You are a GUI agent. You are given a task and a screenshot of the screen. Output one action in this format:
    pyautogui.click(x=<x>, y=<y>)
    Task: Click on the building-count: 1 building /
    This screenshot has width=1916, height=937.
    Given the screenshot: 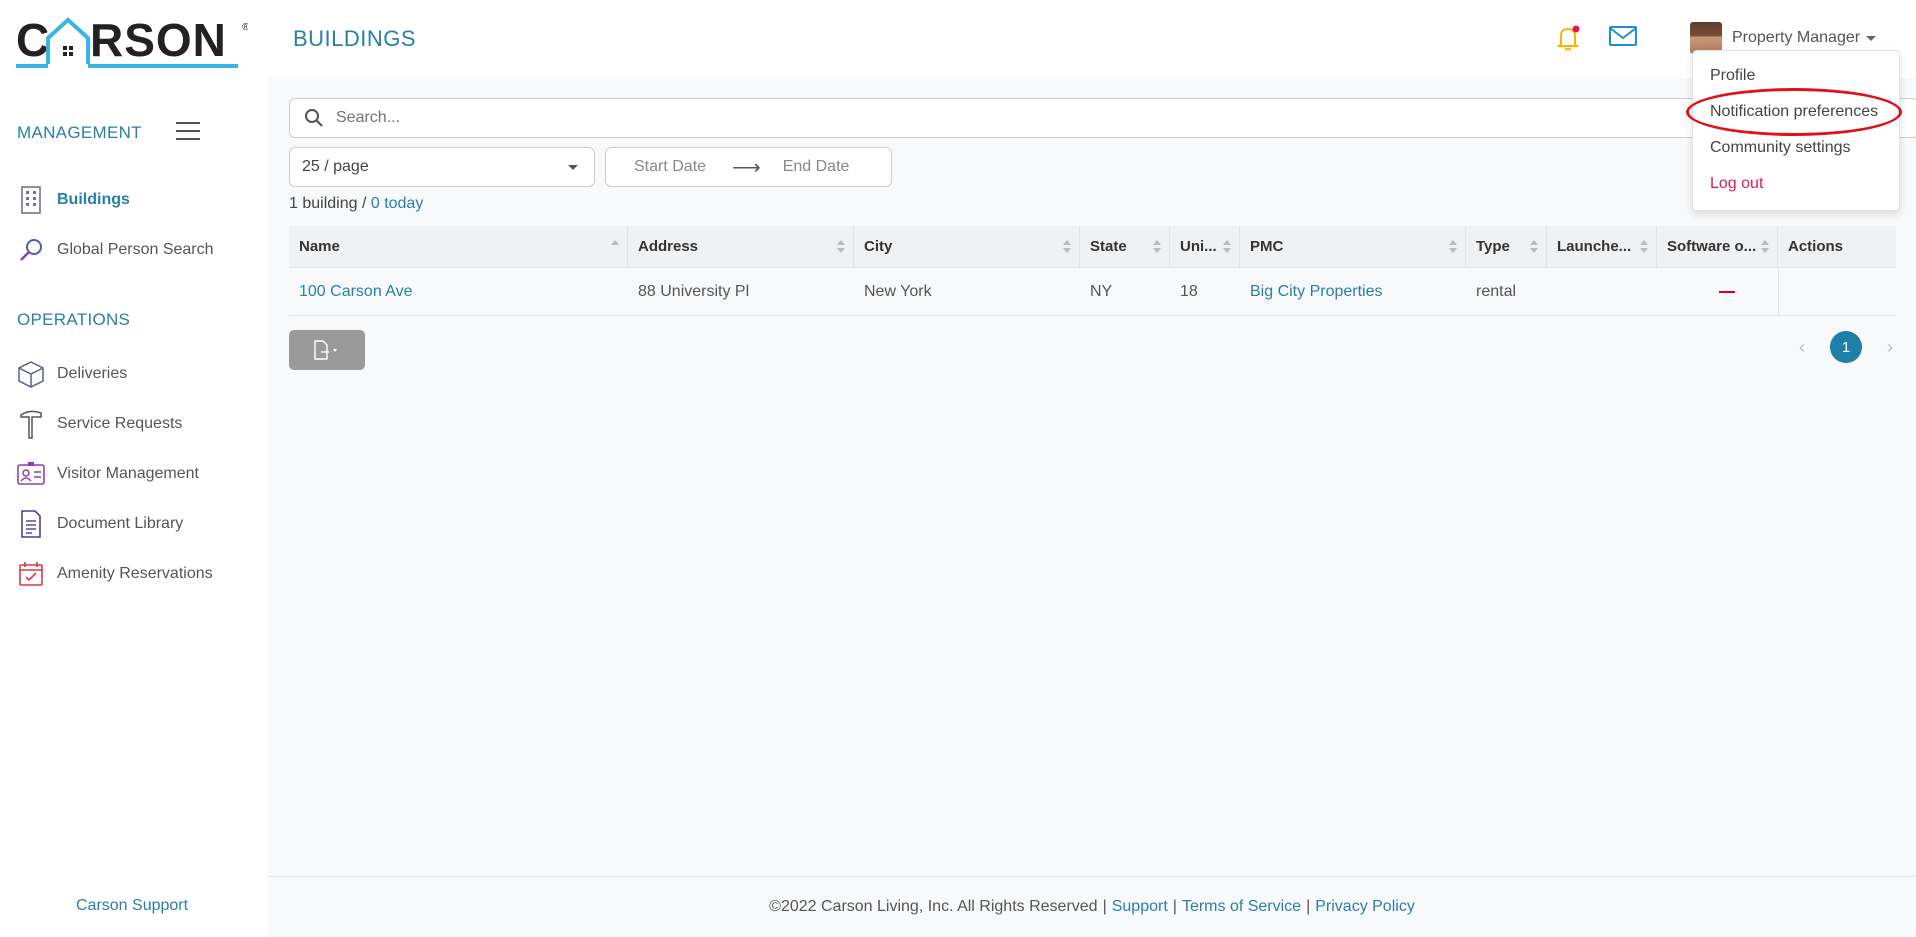 What is the action you would take?
    pyautogui.click(x=330, y=203)
    